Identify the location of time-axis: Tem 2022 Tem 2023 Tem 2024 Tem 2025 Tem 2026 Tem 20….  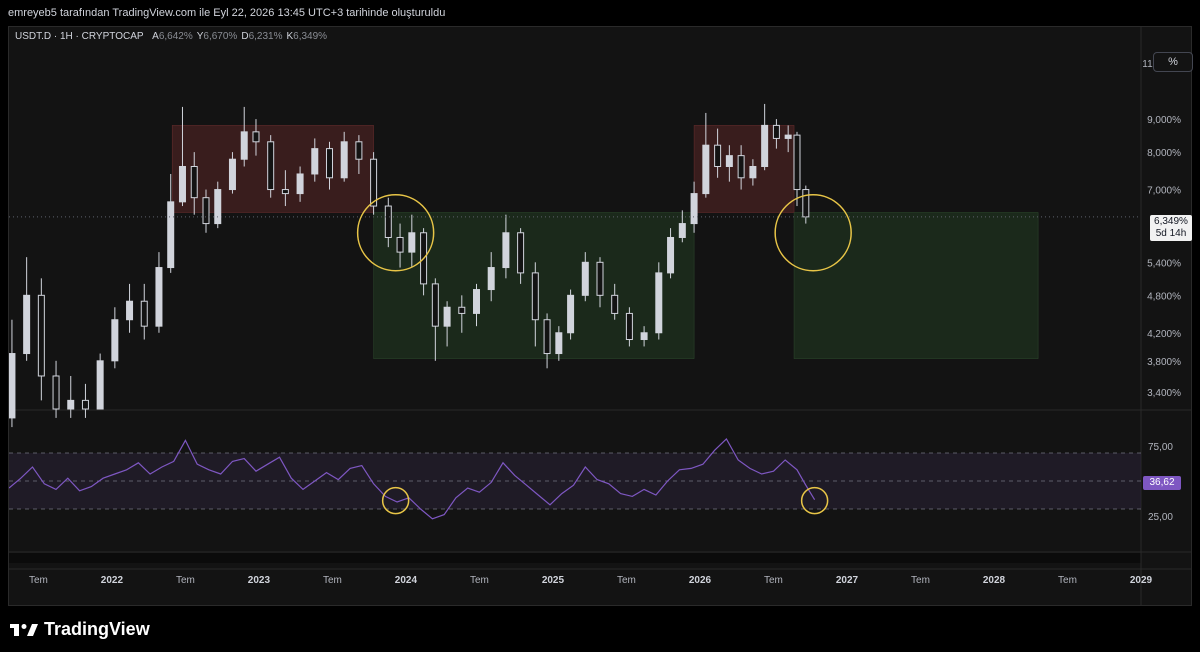
(600, 577).